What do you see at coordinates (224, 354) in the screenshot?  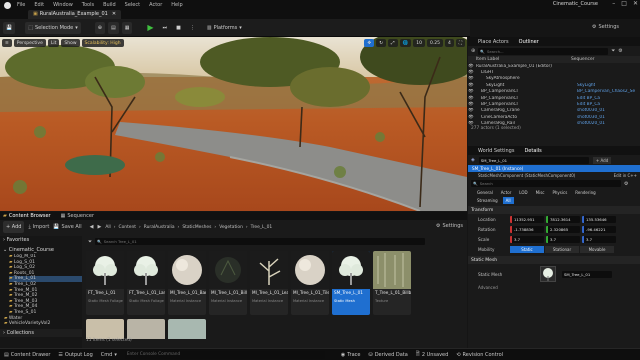 I see `console-input: Enter Console Command` at bounding box center [224, 354].